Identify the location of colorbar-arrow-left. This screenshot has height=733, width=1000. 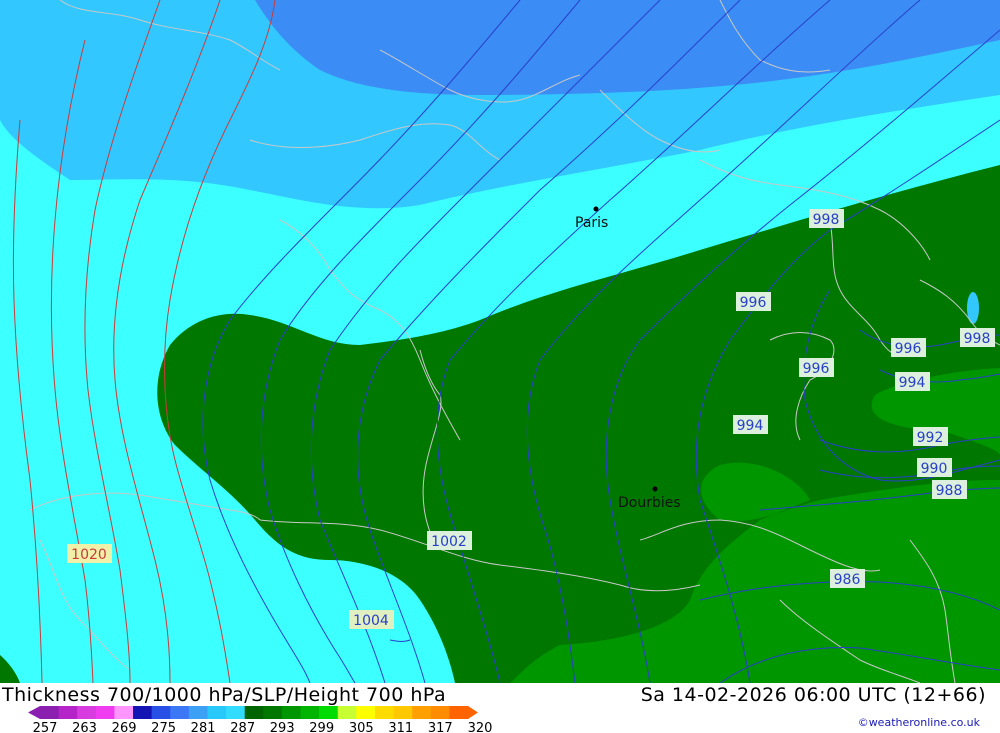
(34, 712).